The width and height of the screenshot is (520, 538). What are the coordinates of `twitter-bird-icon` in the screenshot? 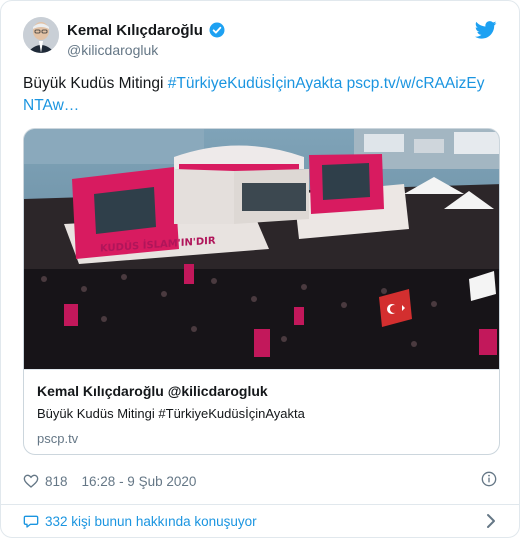 It's located at (486, 30).